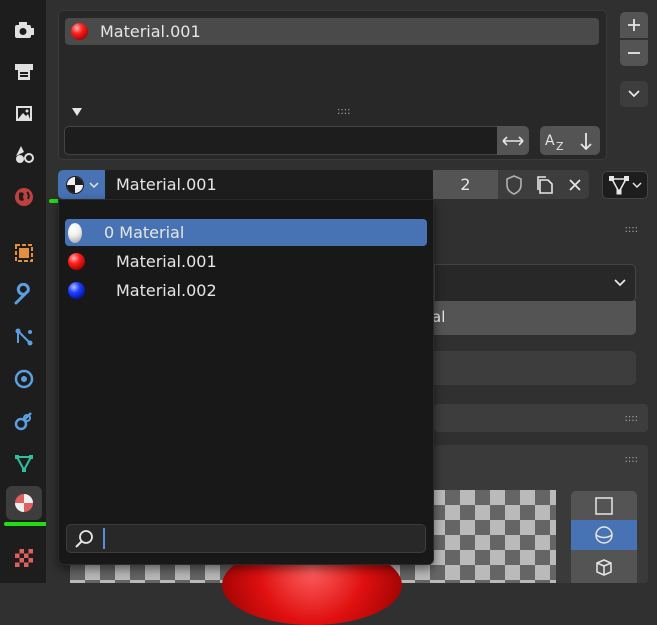  Describe the element at coordinates (332, 31) in the screenshot. I see `material-slot-item: Material.001` at that location.